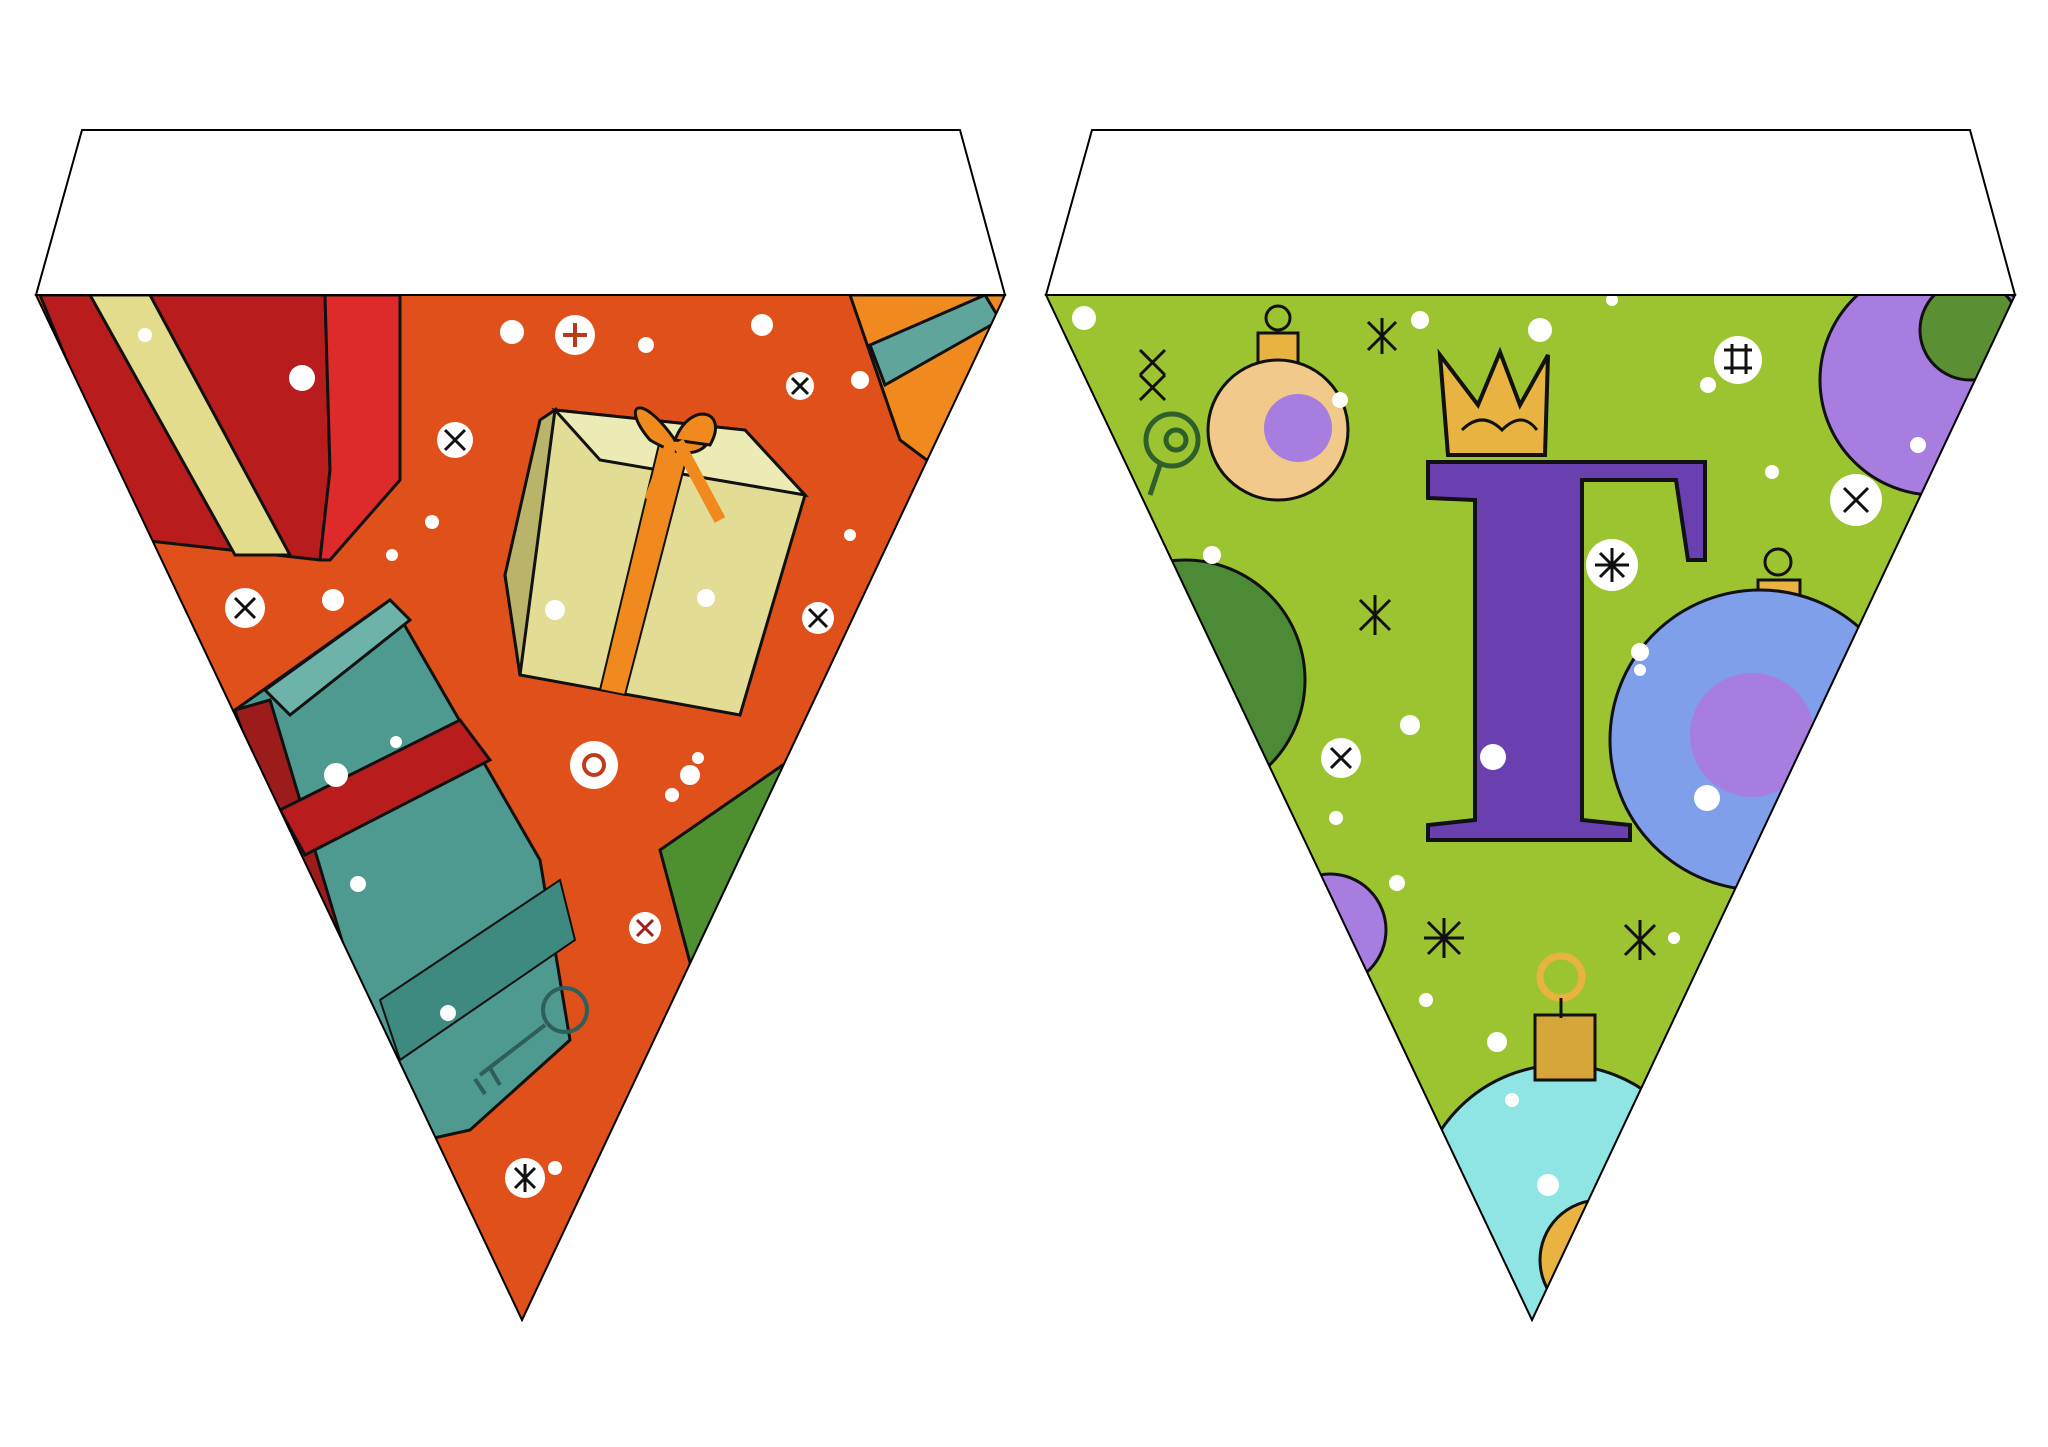 This screenshot has width=2048, height=1447. I want to click on gift-box-icon, so click(219, 428).